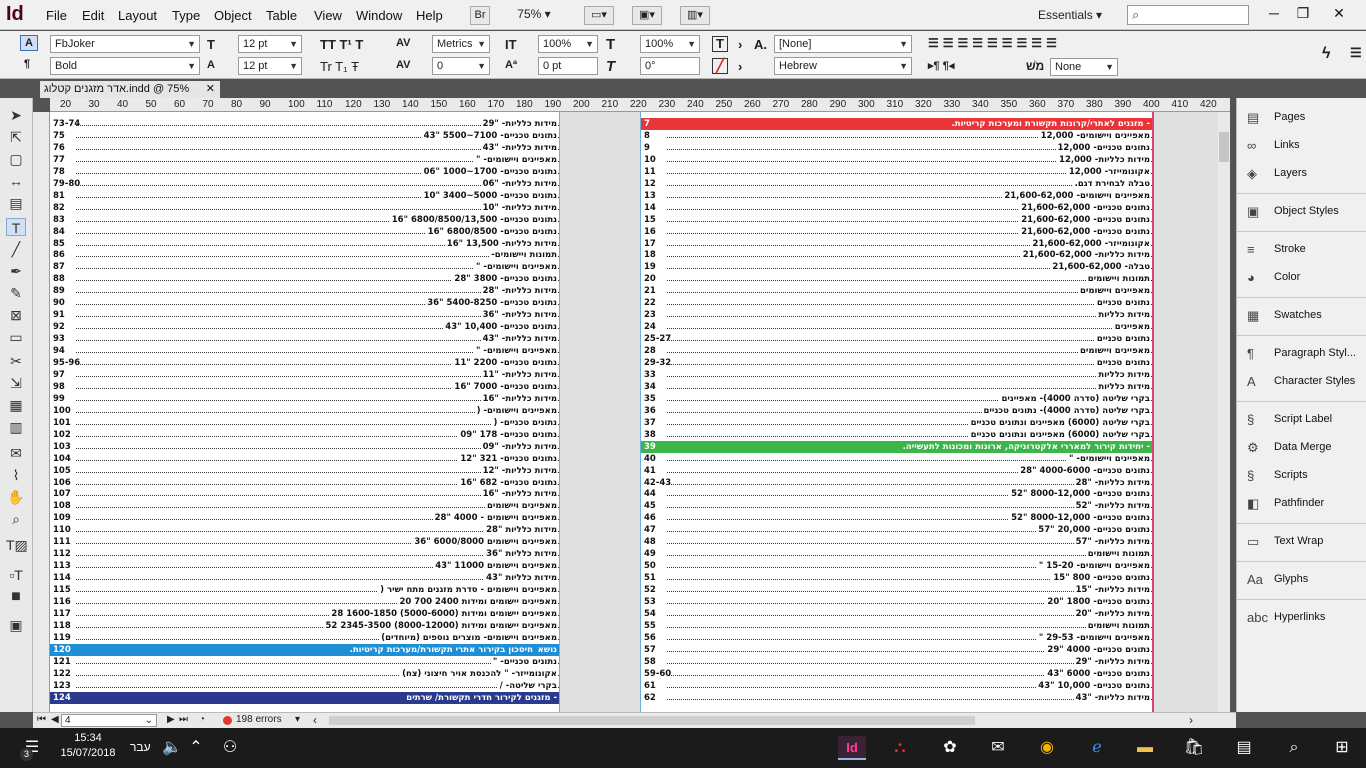 The image size is (1366, 768). I want to click on people-icon: ⚇, so click(230, 748).